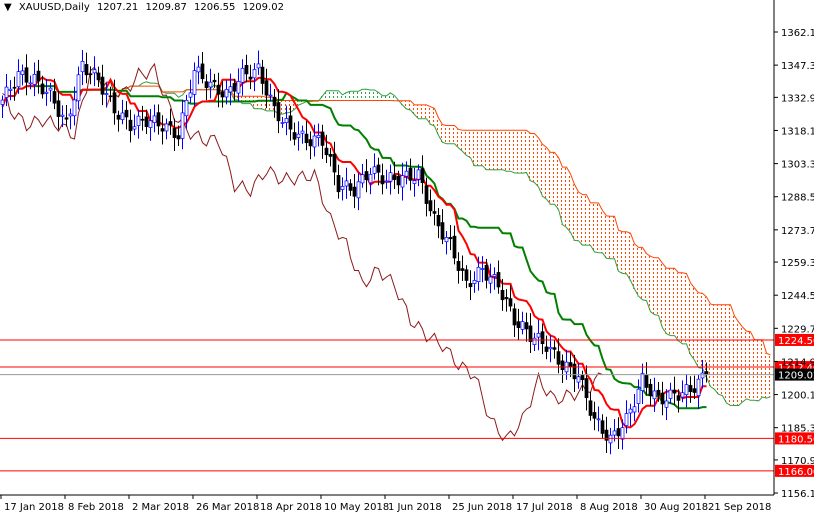 This screenshot has height=514, width=814. I want to click on price-tick-label: 1288.50, so click(797, 198).